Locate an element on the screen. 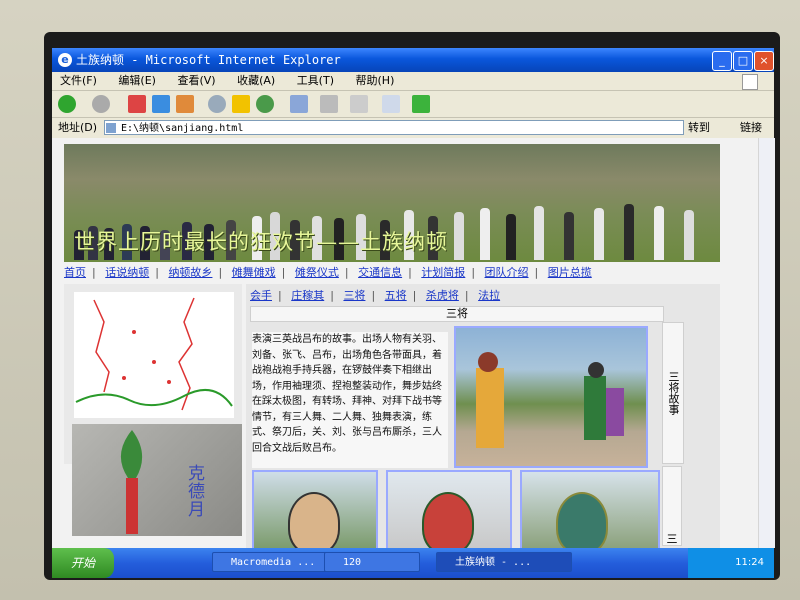  torch-figure-icon is located at coordinates (131, 482).